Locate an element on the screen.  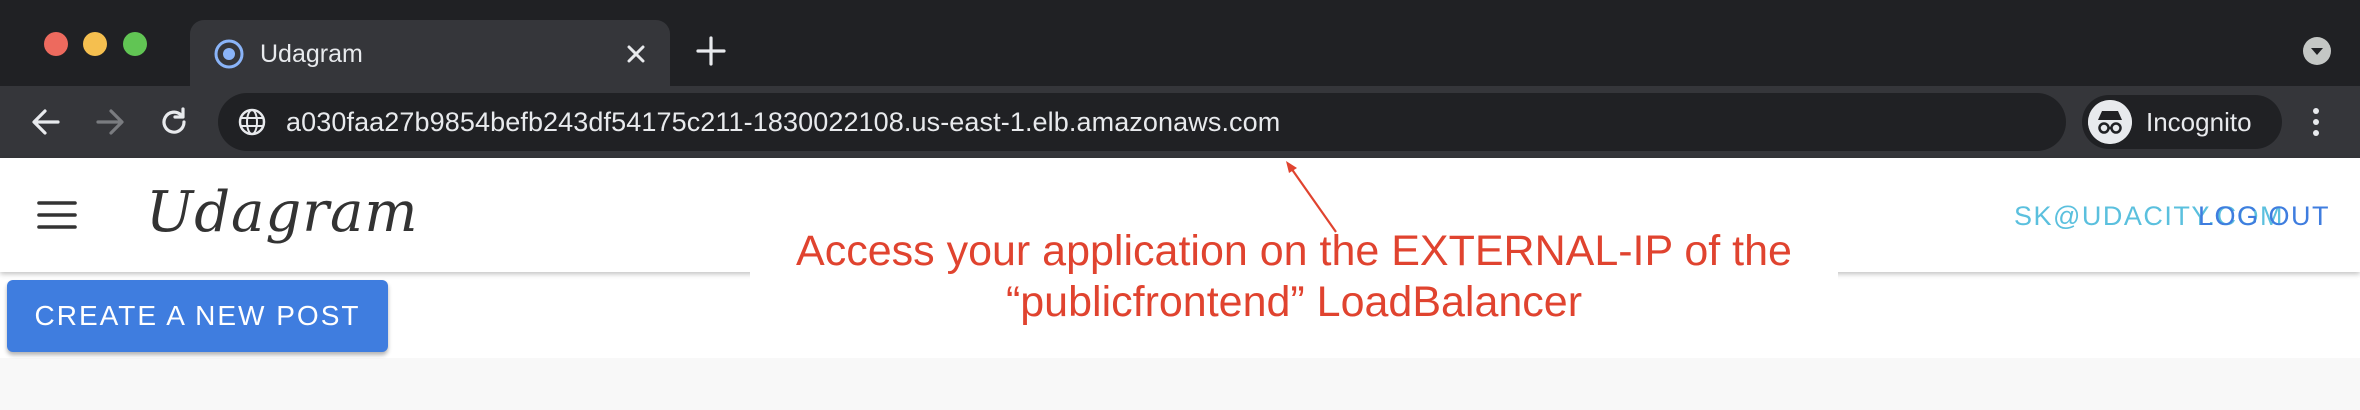
incognito-profile-button: Incognito is located at coordinates (2182, 122).